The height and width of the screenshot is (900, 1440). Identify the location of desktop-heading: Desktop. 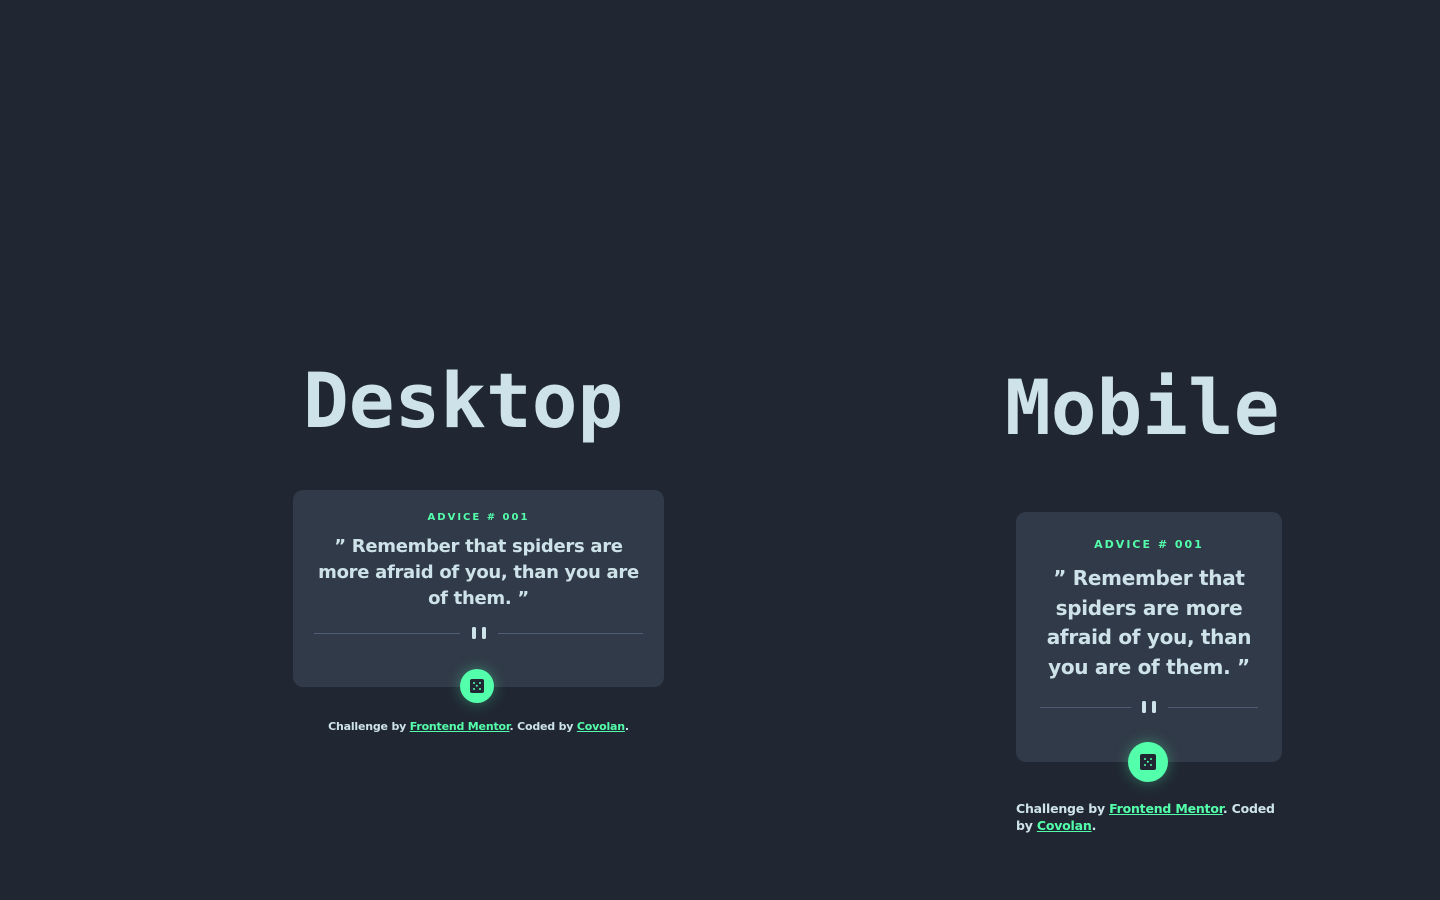
(463, 400).